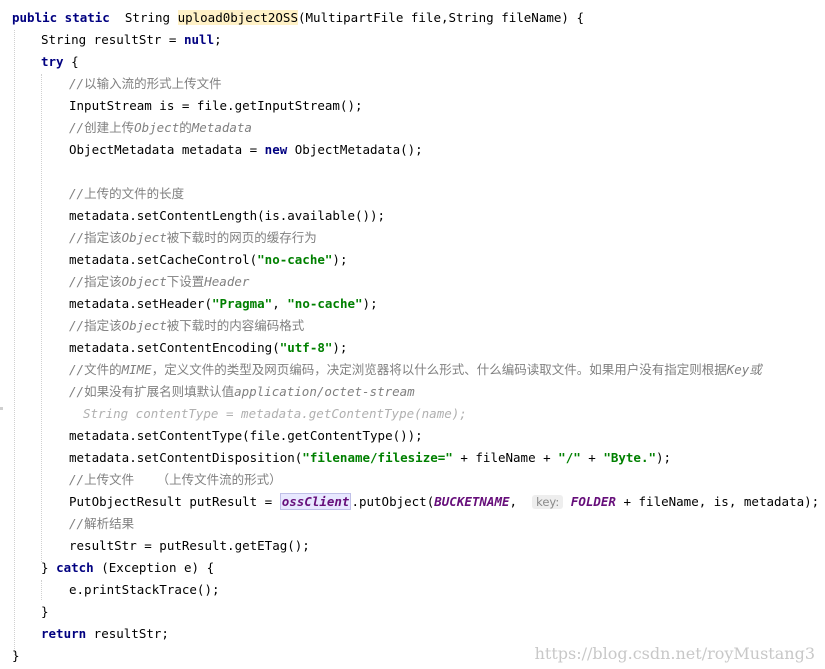  What do you see at coordinates (199, 39) in the screenshot?
I see `keyword: null` at bounding box center [199, 39].